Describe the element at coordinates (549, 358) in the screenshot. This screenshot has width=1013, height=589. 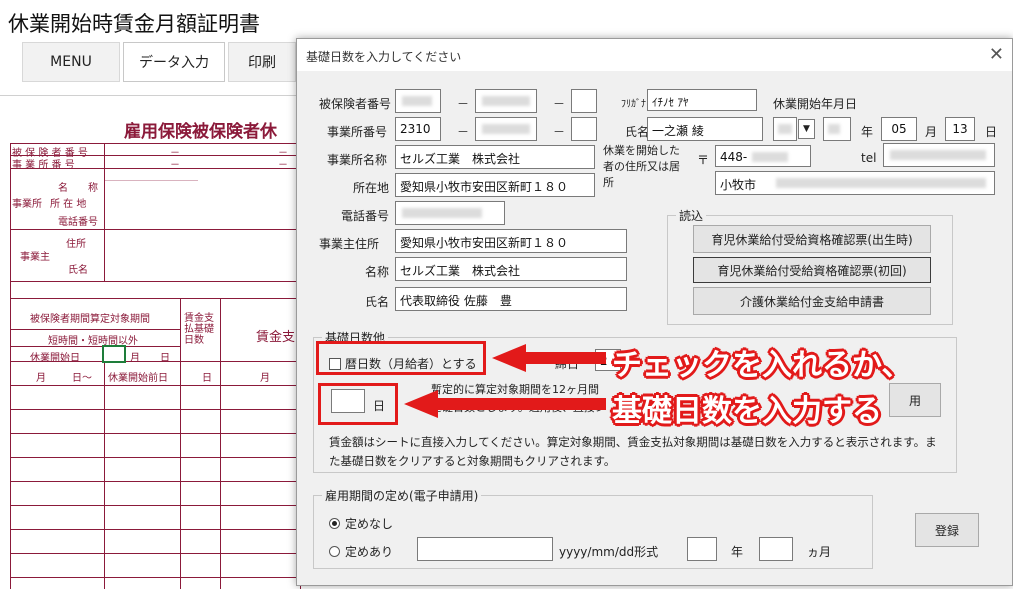
I see `arrow-to-checkbox` at that location.